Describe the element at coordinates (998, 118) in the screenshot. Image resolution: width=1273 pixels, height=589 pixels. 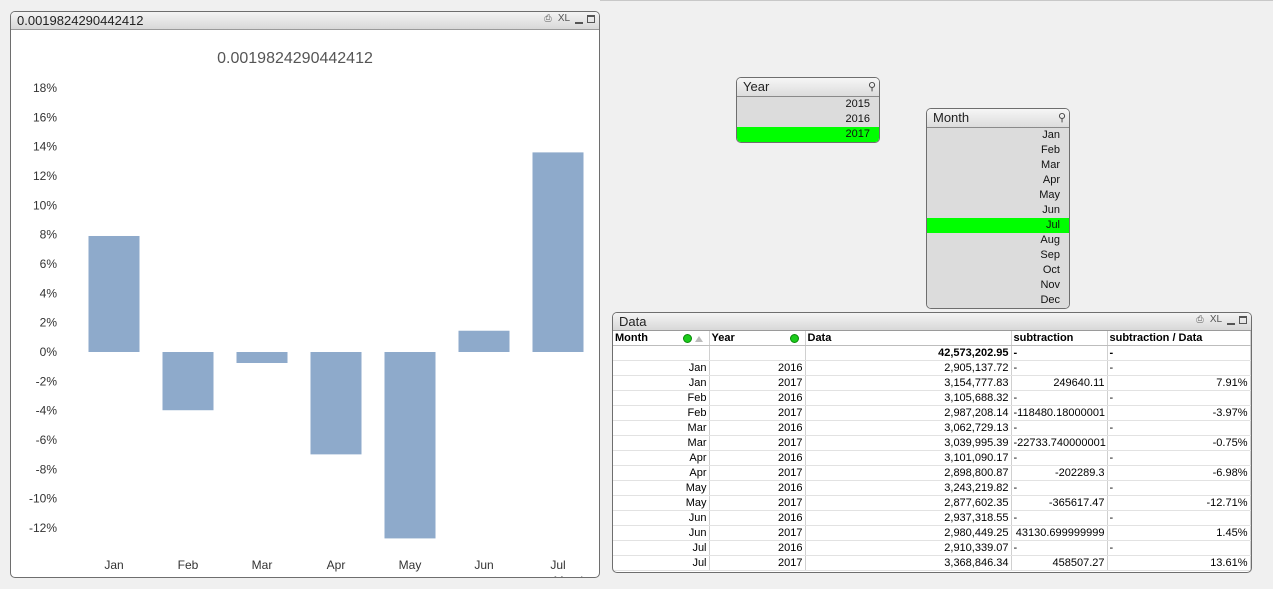
I see `month-listbox-caption: Month ⚲` at that location.